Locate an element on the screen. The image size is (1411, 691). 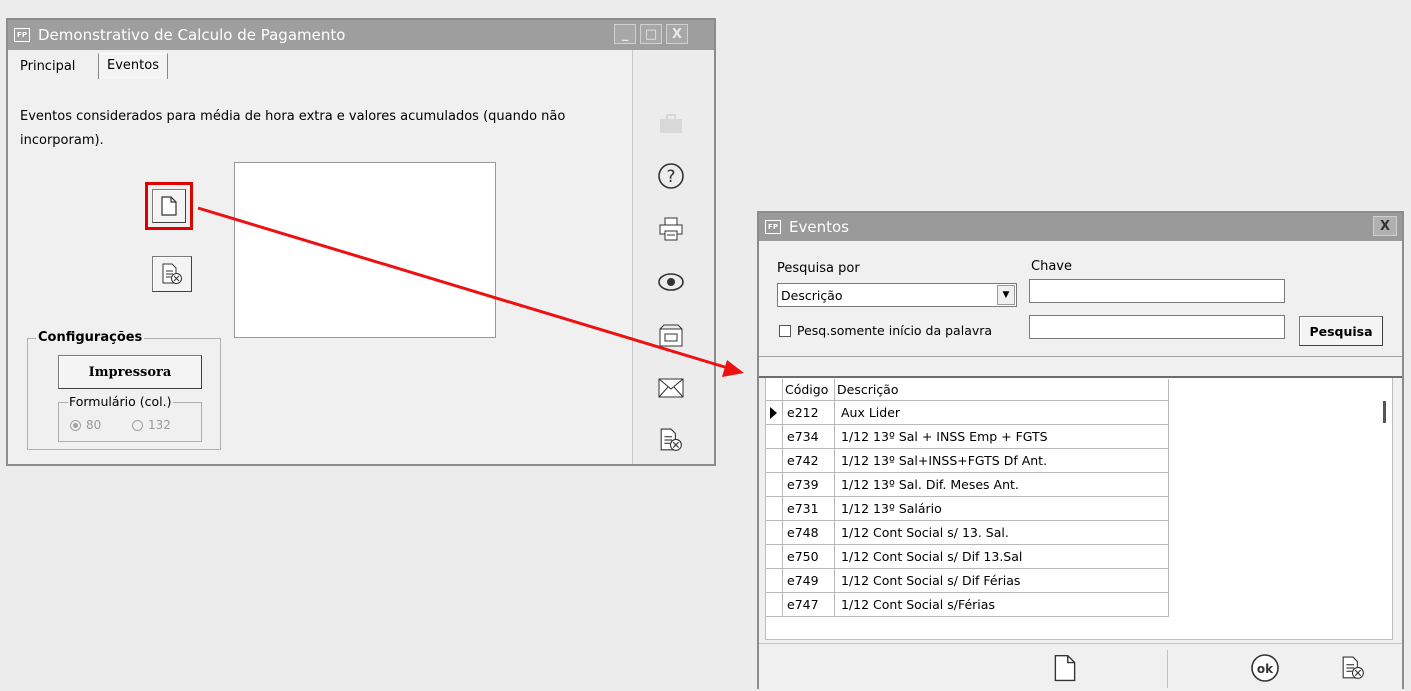
prefix-search-checkbox: Pesq.somente início da palavra is located at coordinates (885, 330).